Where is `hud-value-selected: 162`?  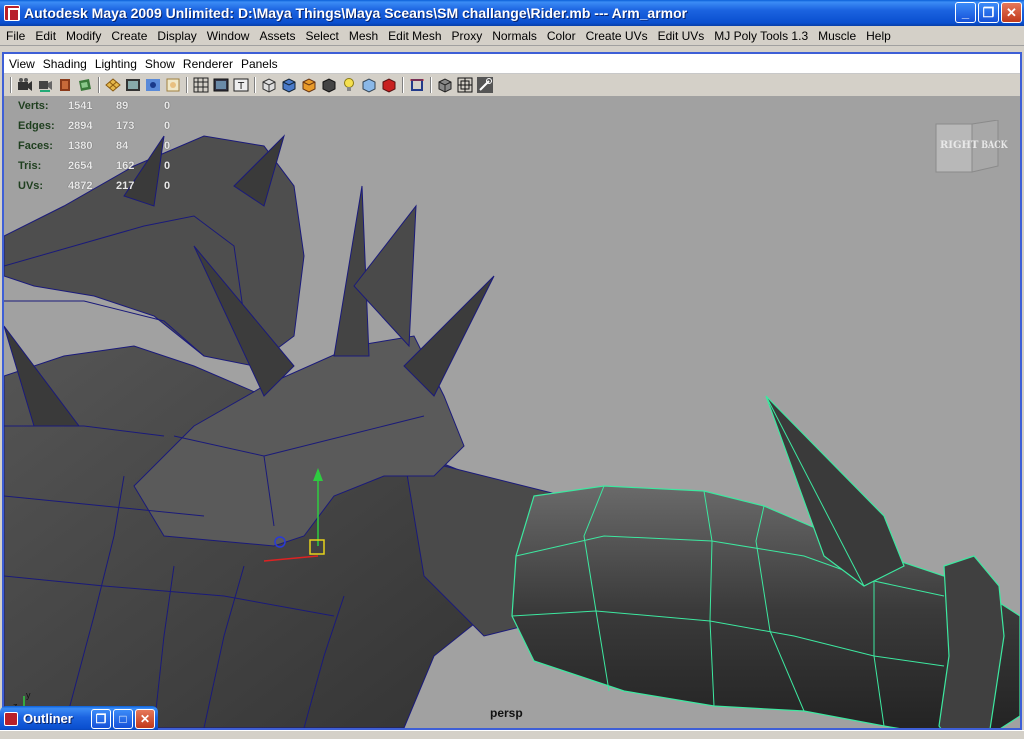 hud-value-selected: 162 is located at coordinates (125, 166).